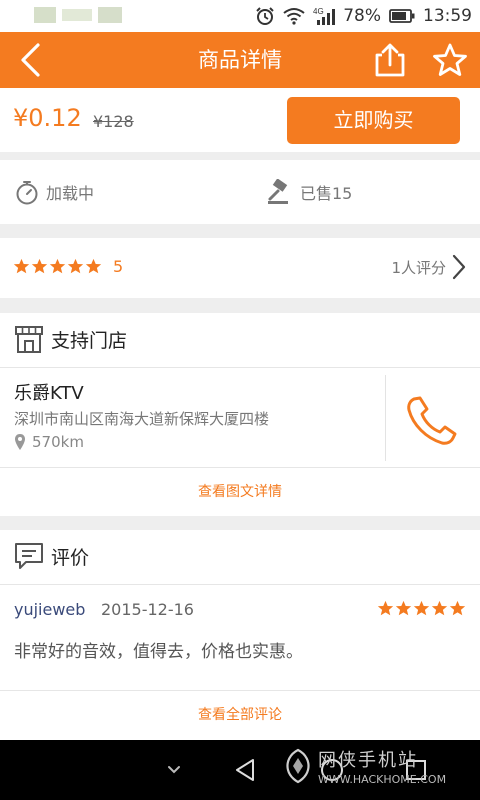 This screenshot has width=480, height=800. I want to click on system-nav-bar: 网侠手机站 WWW.HACKHOME.COM, so click(240, 770).